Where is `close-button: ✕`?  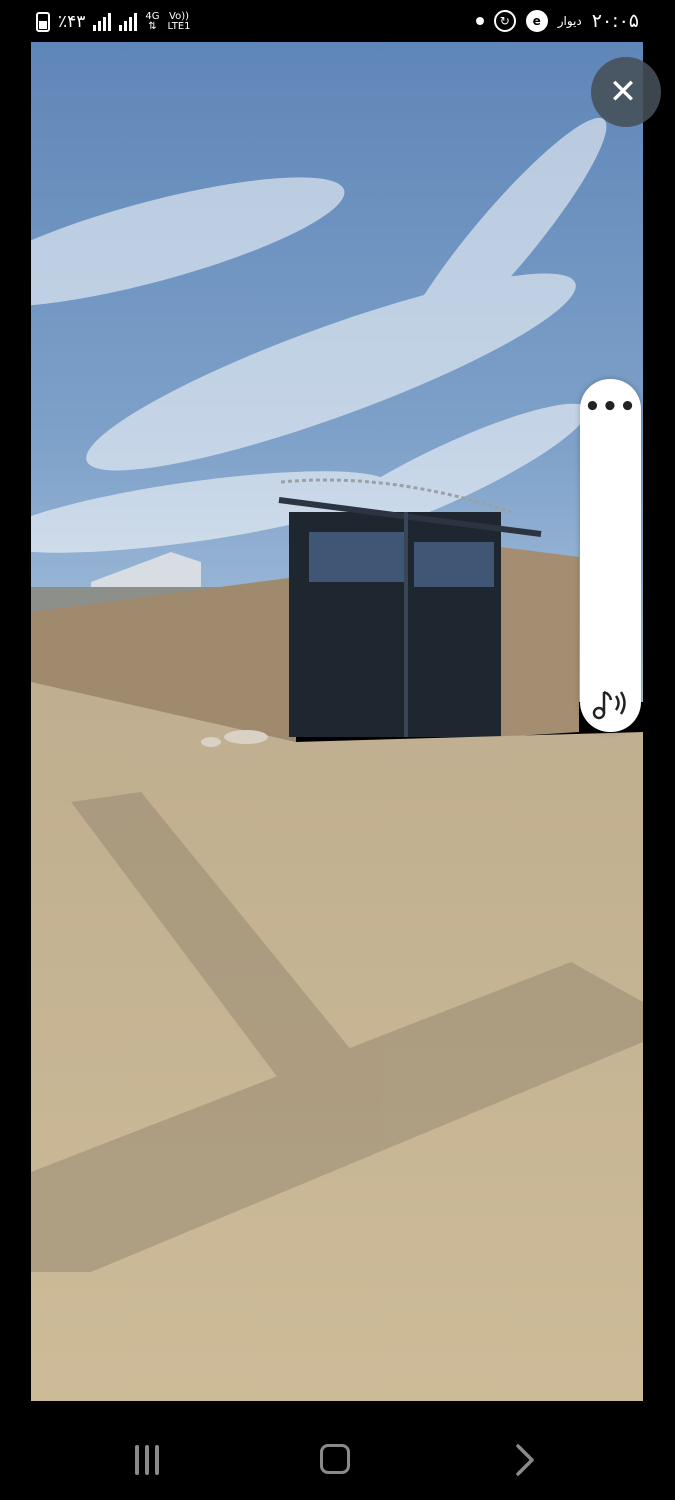 close-button: ✕ is located at coordinates (626, 92).